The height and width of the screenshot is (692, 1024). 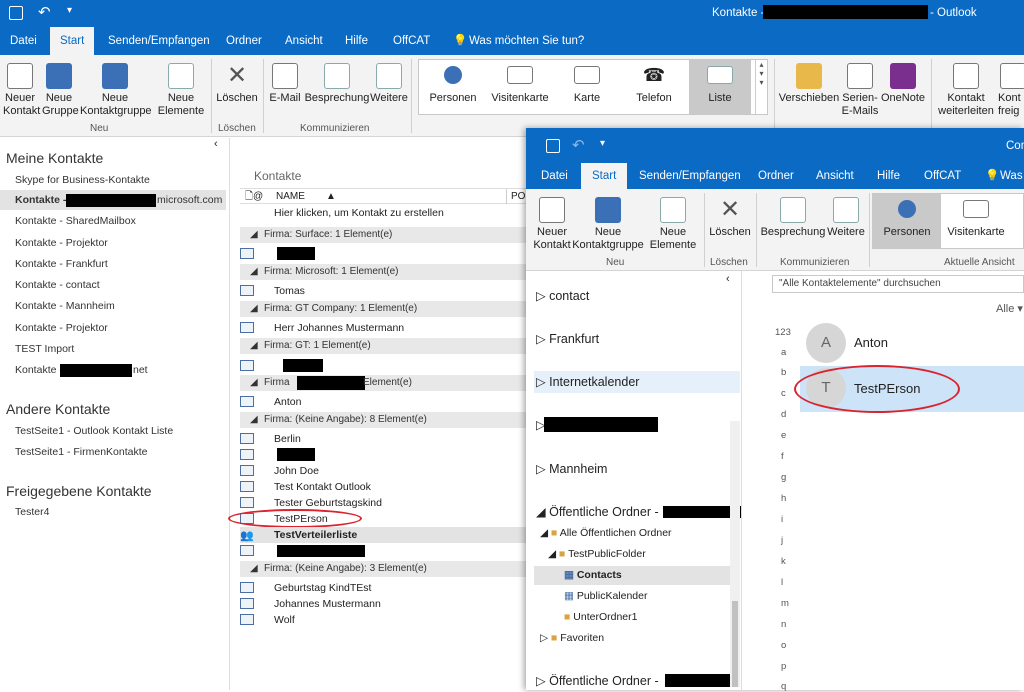 What do you see at coordinates (526, 41) in the screenshot?
I see `tell-me-box: Was möchten Sie tun?` at bounding box center [526, 41].